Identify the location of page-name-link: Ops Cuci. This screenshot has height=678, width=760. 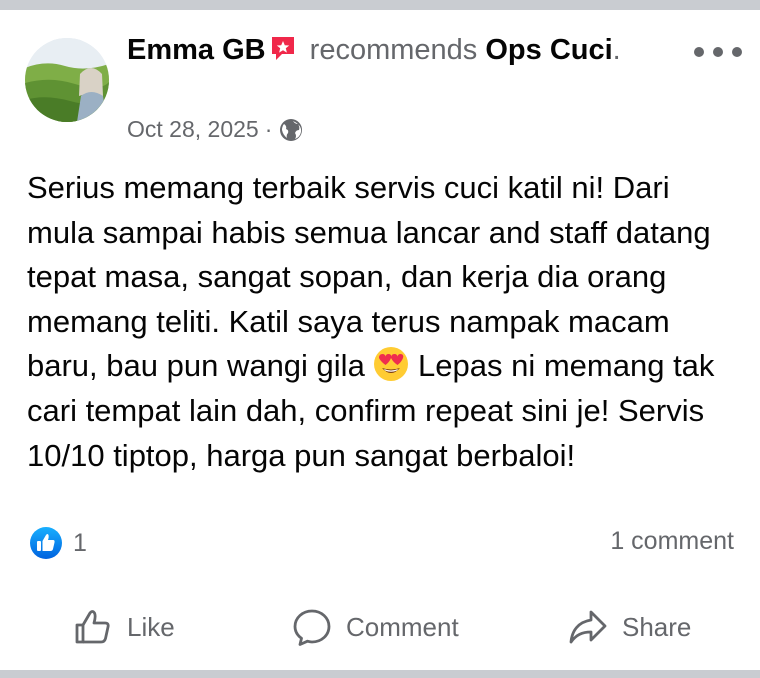
(548, 50).